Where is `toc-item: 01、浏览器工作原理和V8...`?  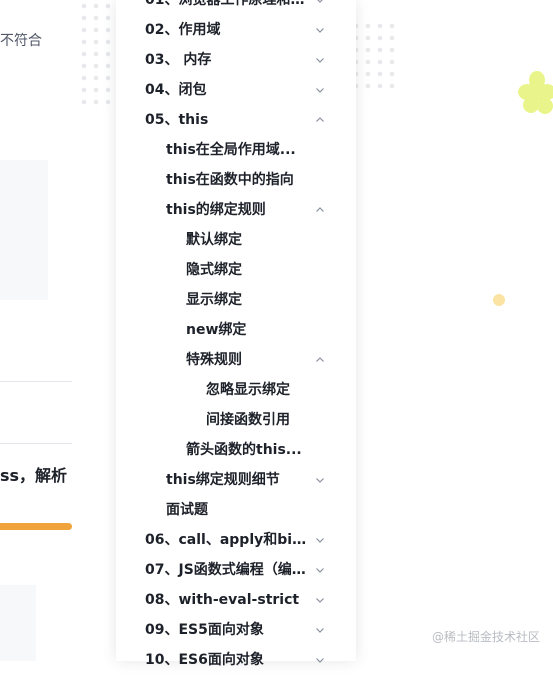
toc-item: 01、浏览器工作原理和V8... is located at coordinates (228, 7).